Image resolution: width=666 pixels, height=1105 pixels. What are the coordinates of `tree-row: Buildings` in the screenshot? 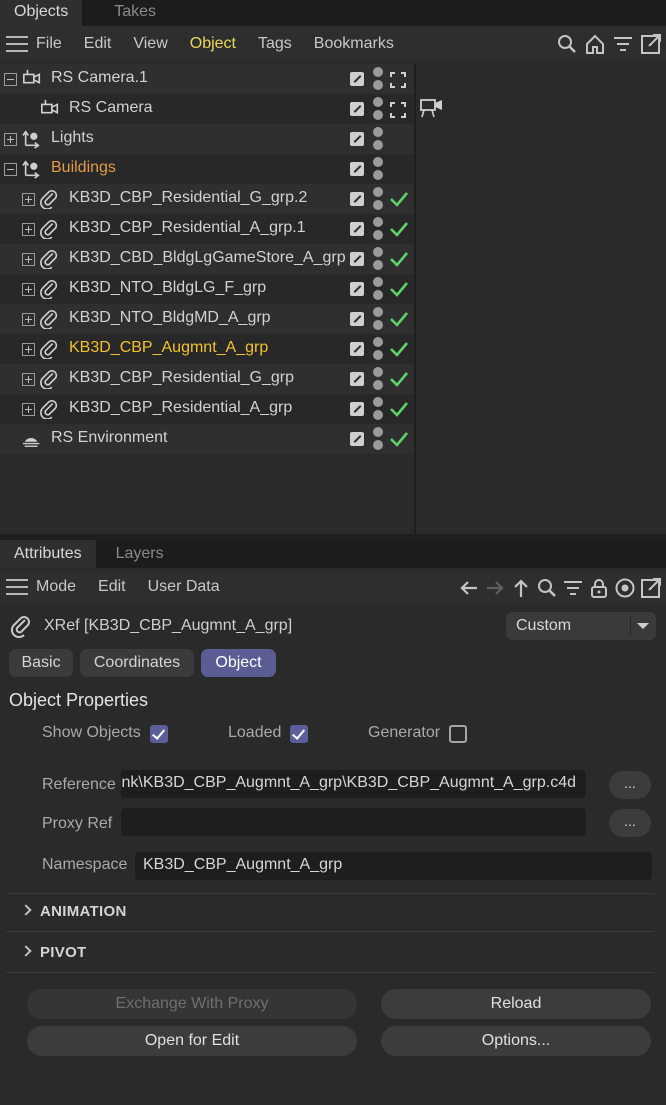 It's located at (207, 169).